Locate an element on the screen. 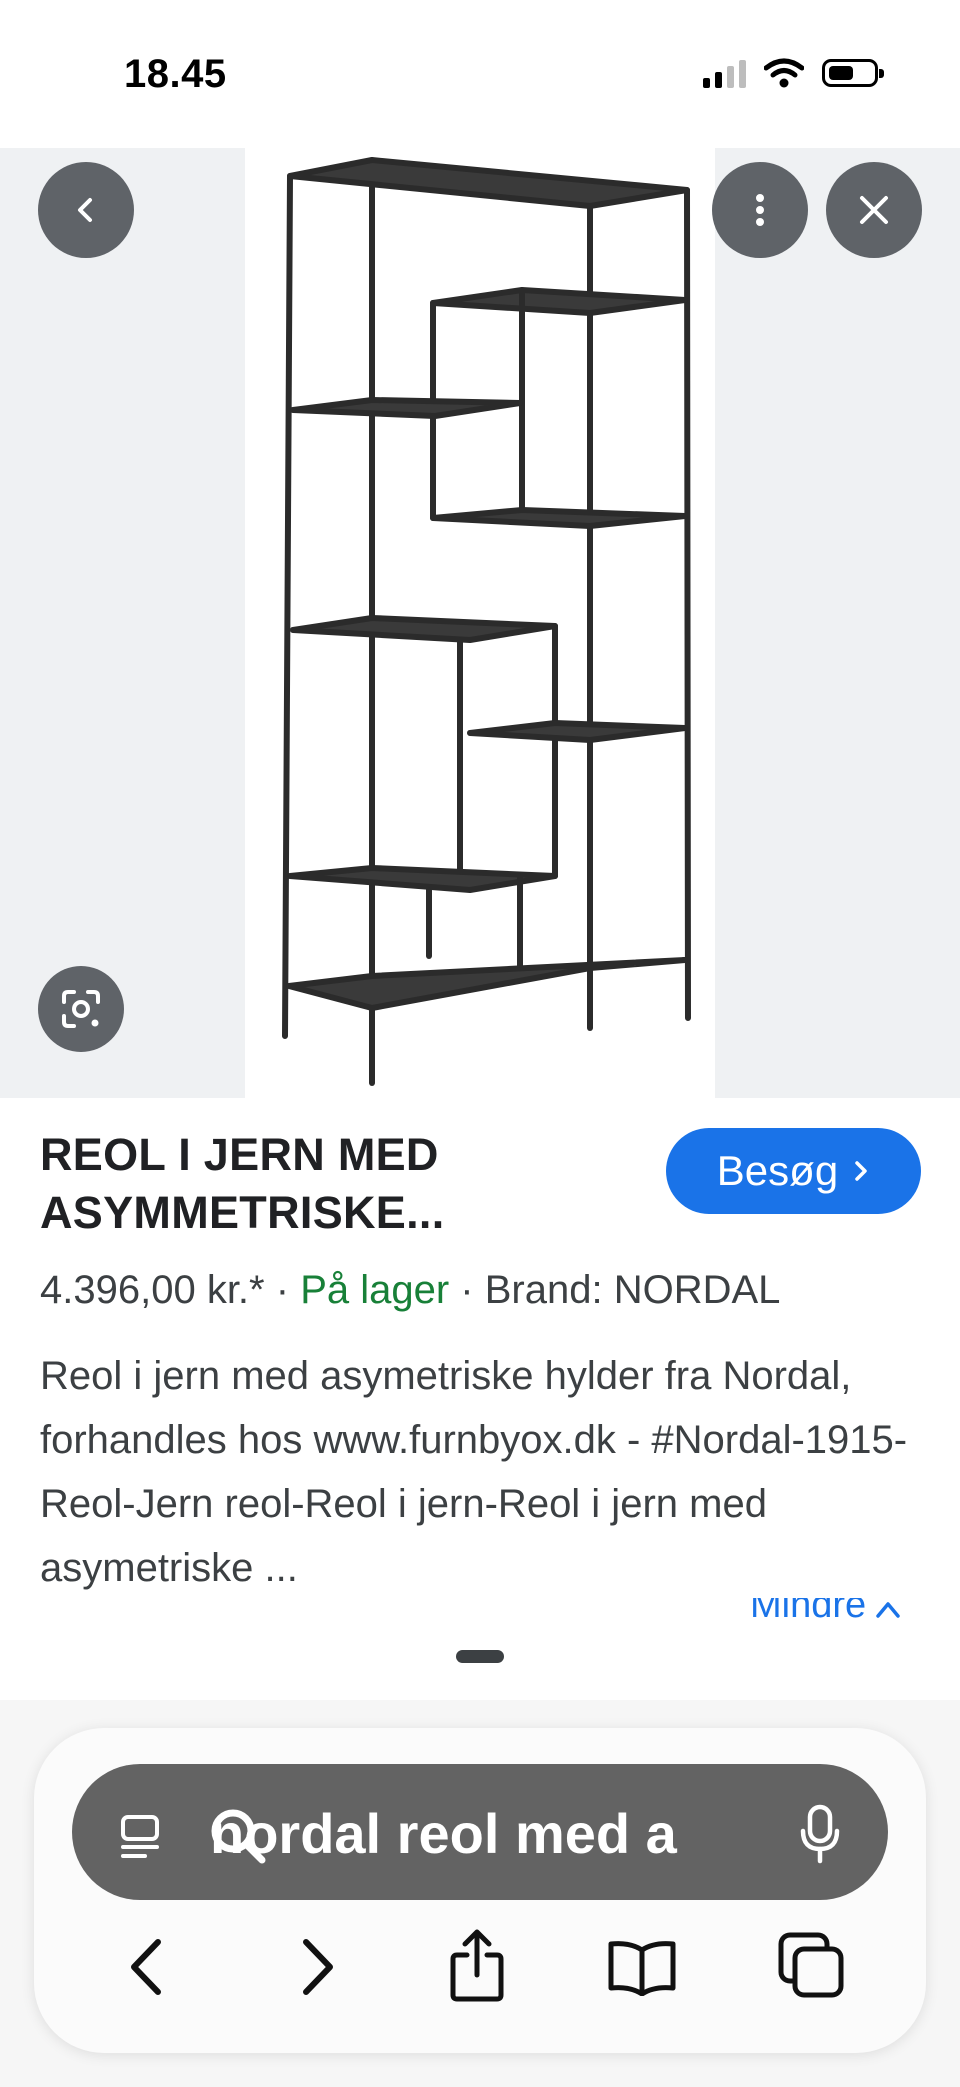 The width and height of the screenshot is (960, 2087). lens-search-button is located at coordinates (81, 1009).